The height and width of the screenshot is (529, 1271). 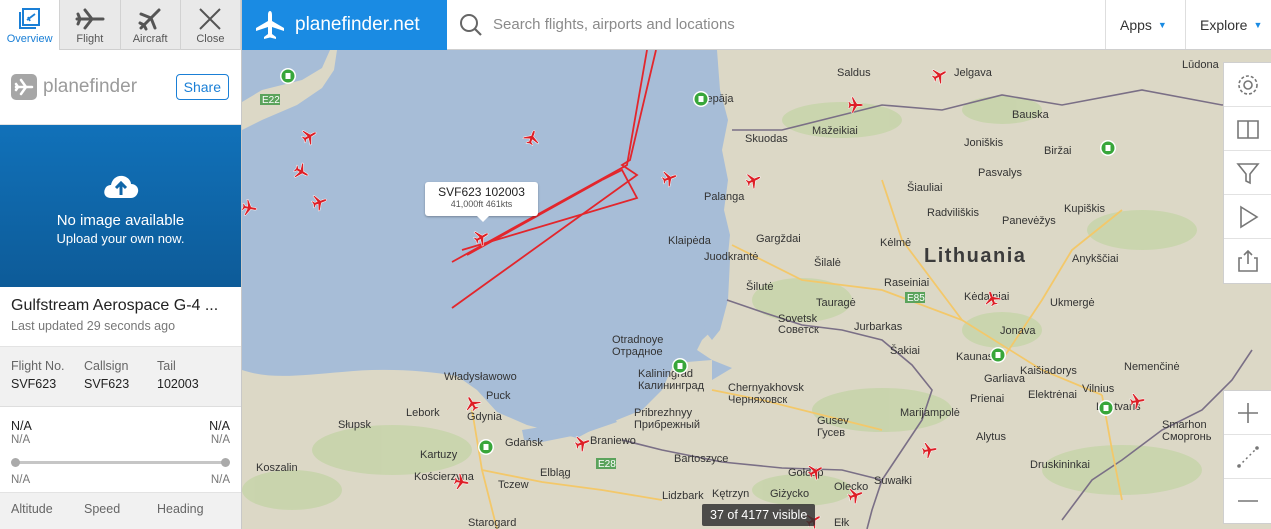 I want to click on svg-text: Puck, so click(x=498, y=396).